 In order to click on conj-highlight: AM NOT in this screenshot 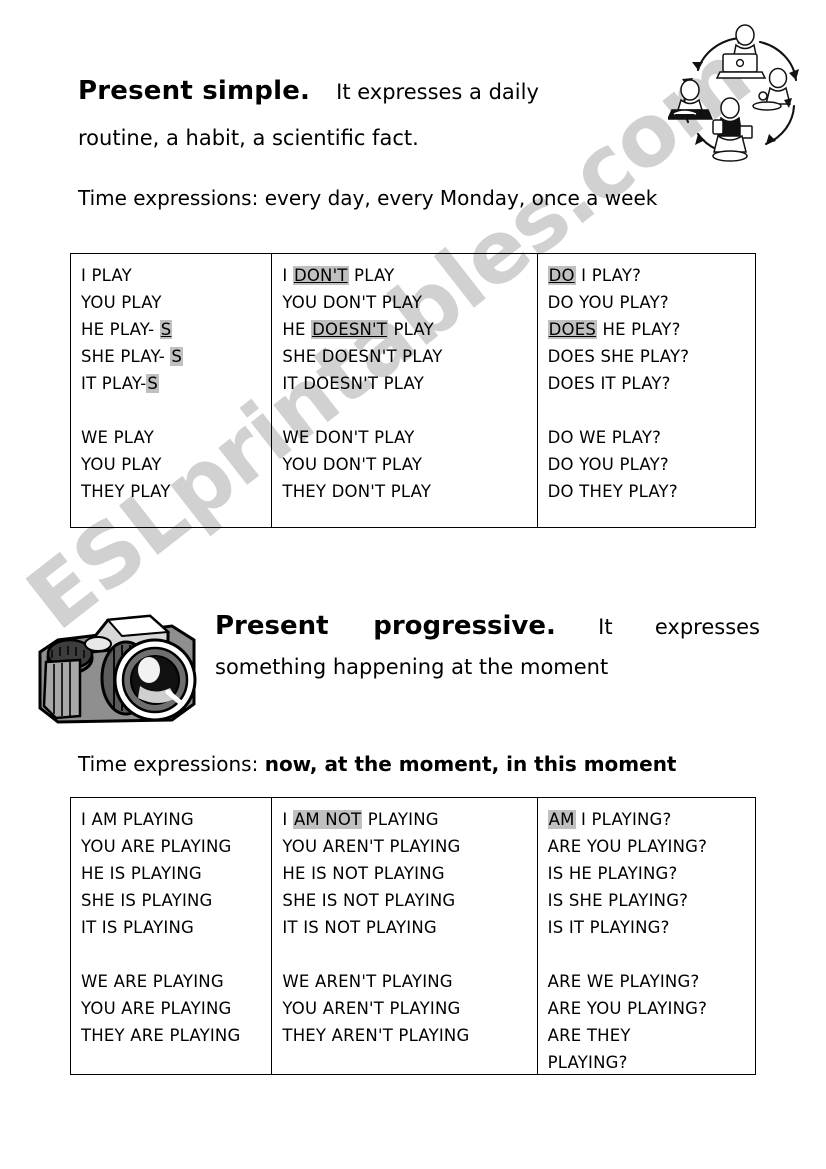, I will do `click(327, 819)`.